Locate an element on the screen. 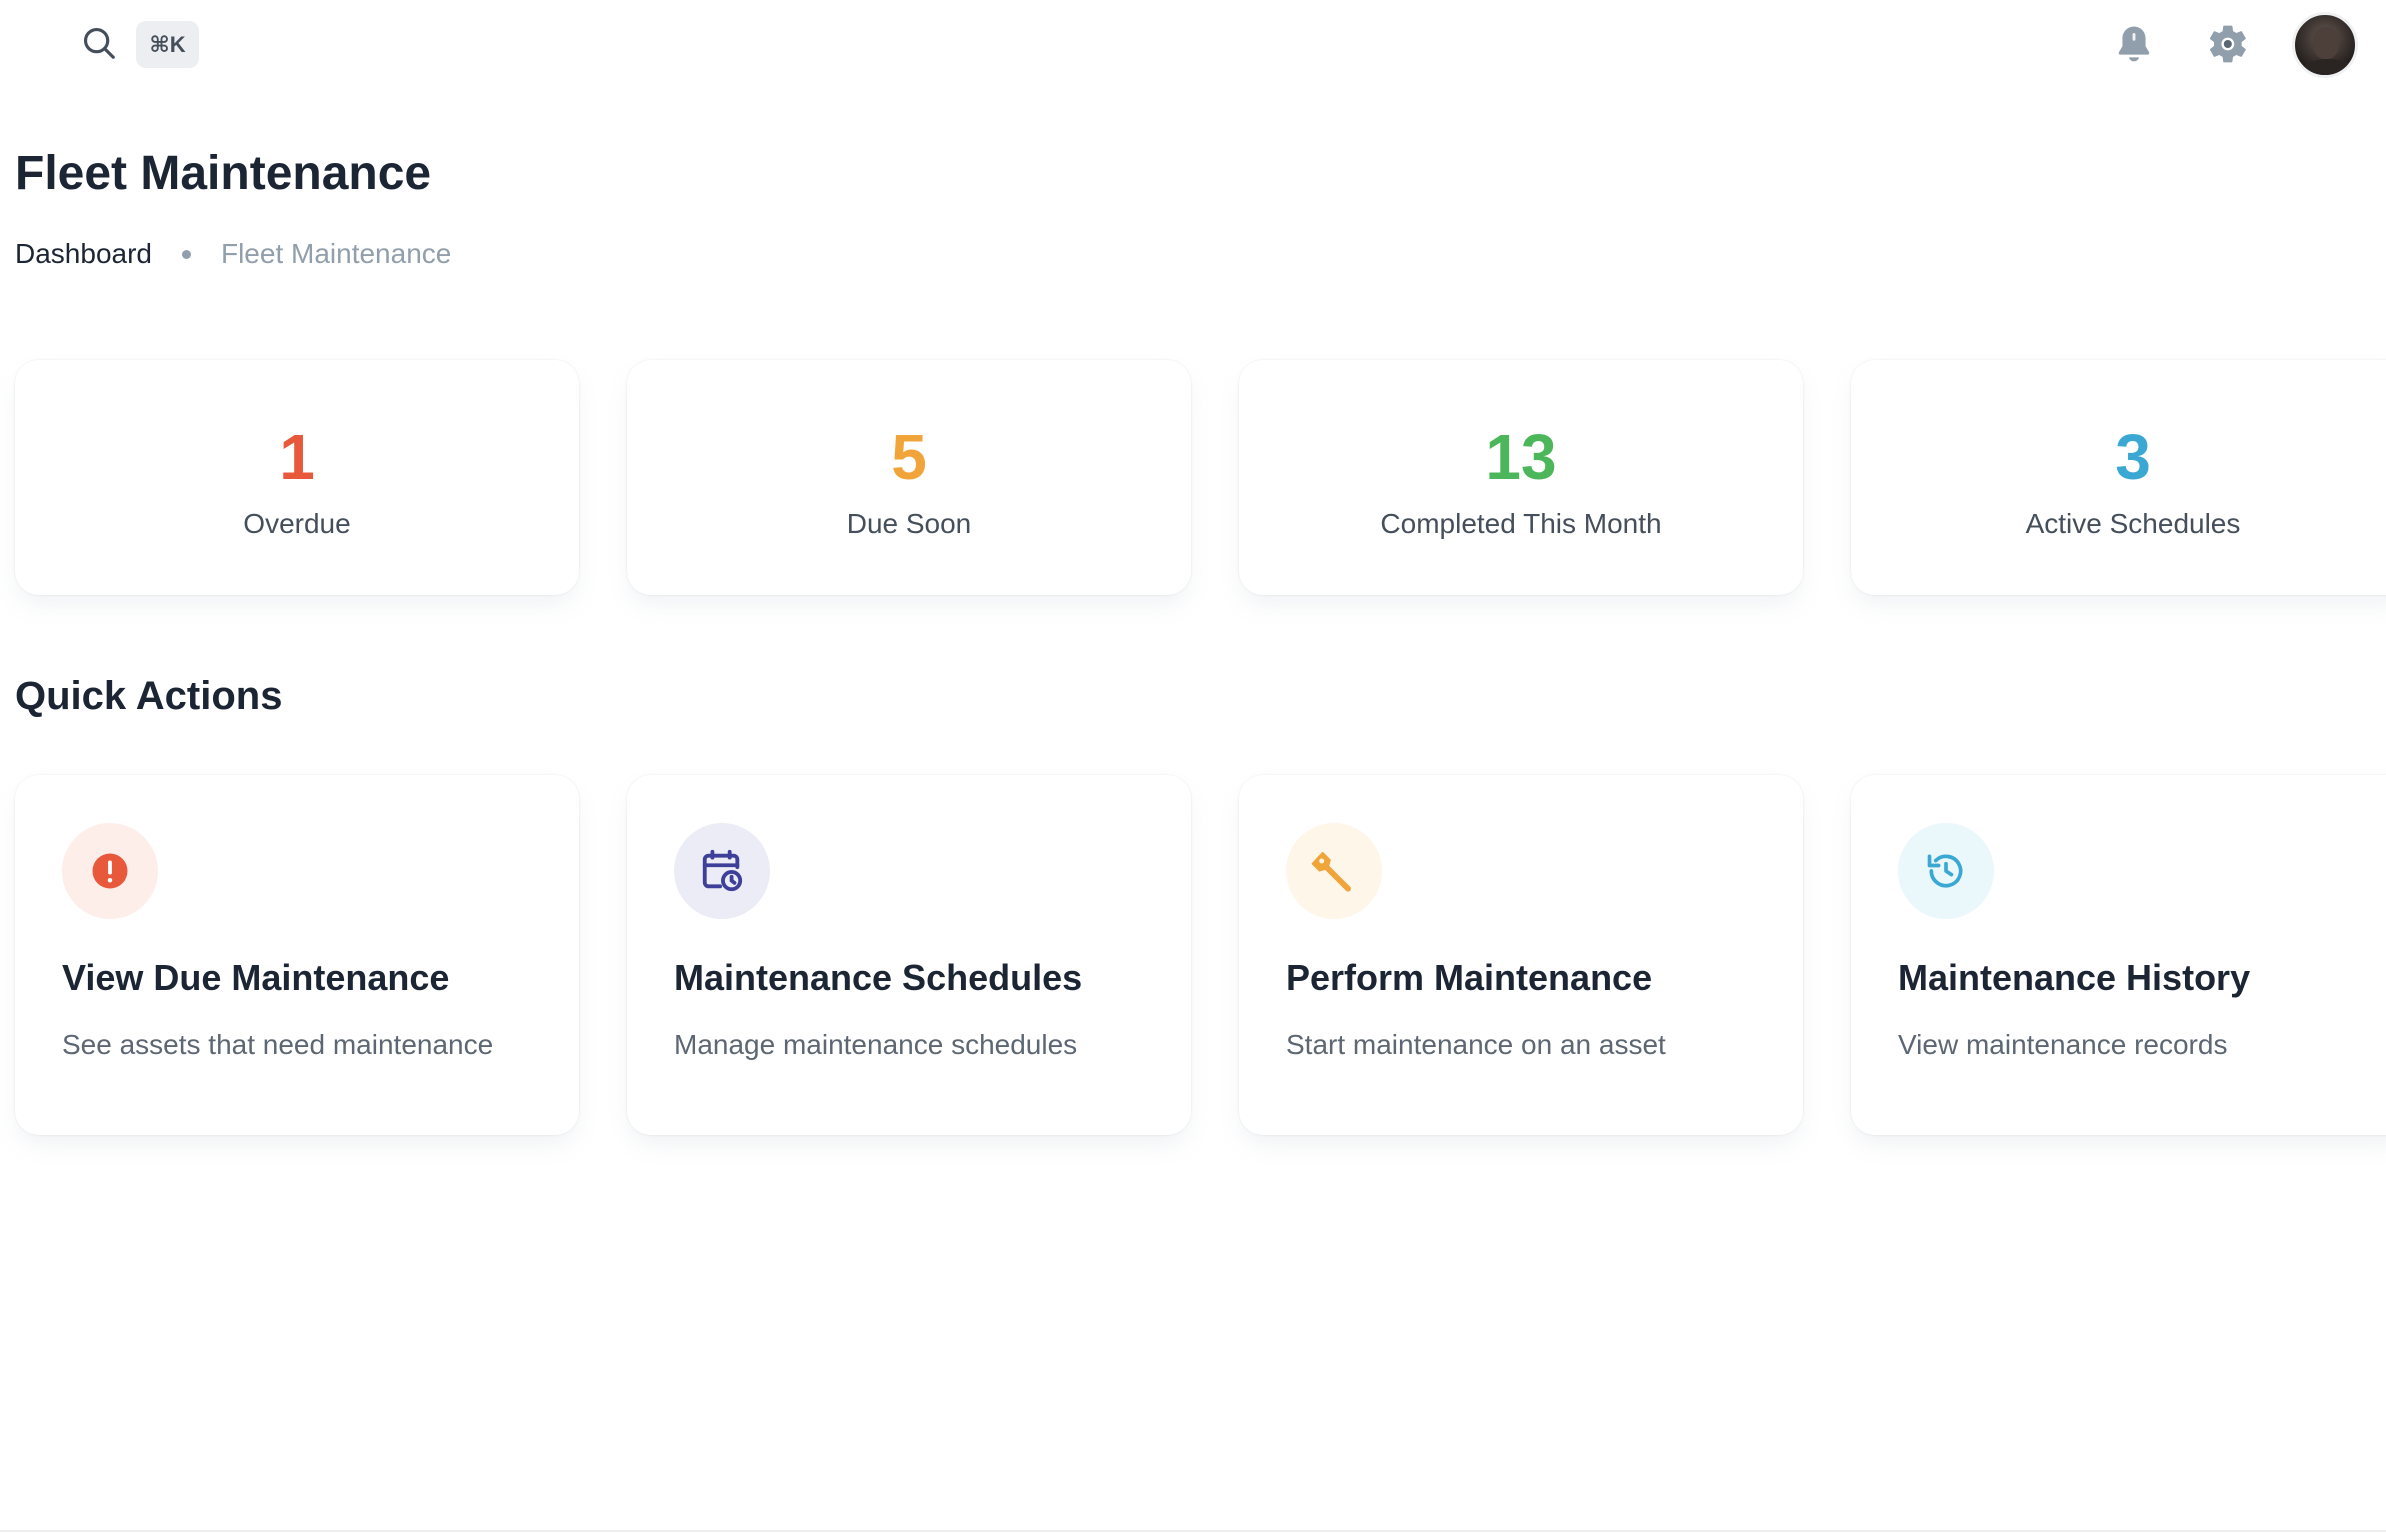 The image size is (2386, 1540). search-icon is located at coordinates (99, 43).